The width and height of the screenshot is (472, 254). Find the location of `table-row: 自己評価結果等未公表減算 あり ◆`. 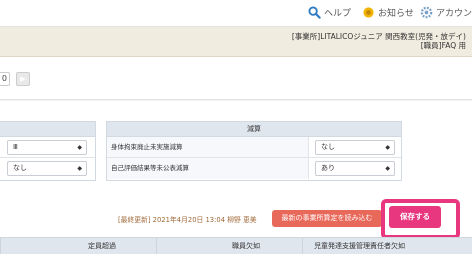

table-row: 自己評価結果等未公表減算 あり ◆ is located at coordinates (254, 168).